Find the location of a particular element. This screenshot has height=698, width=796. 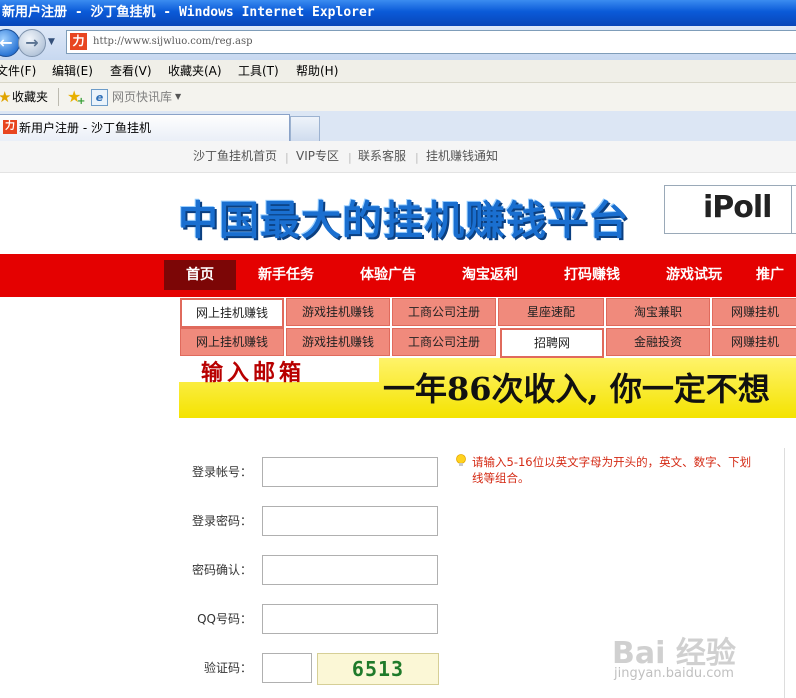

ad-divider is located at coordinates (791, 209).